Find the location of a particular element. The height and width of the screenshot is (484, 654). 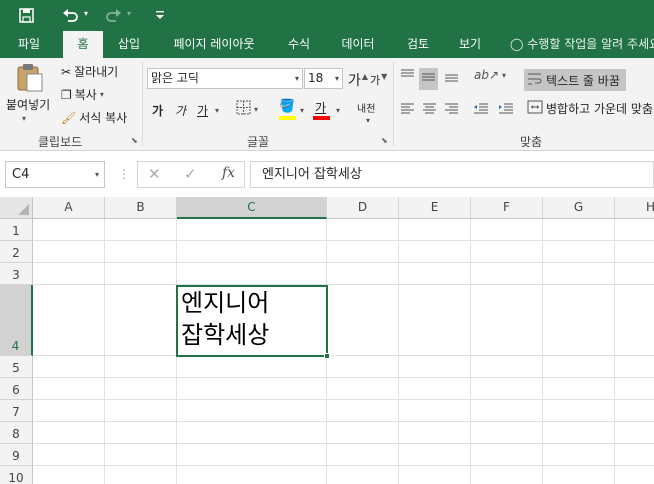

divider is located at coordinates (393, 104).